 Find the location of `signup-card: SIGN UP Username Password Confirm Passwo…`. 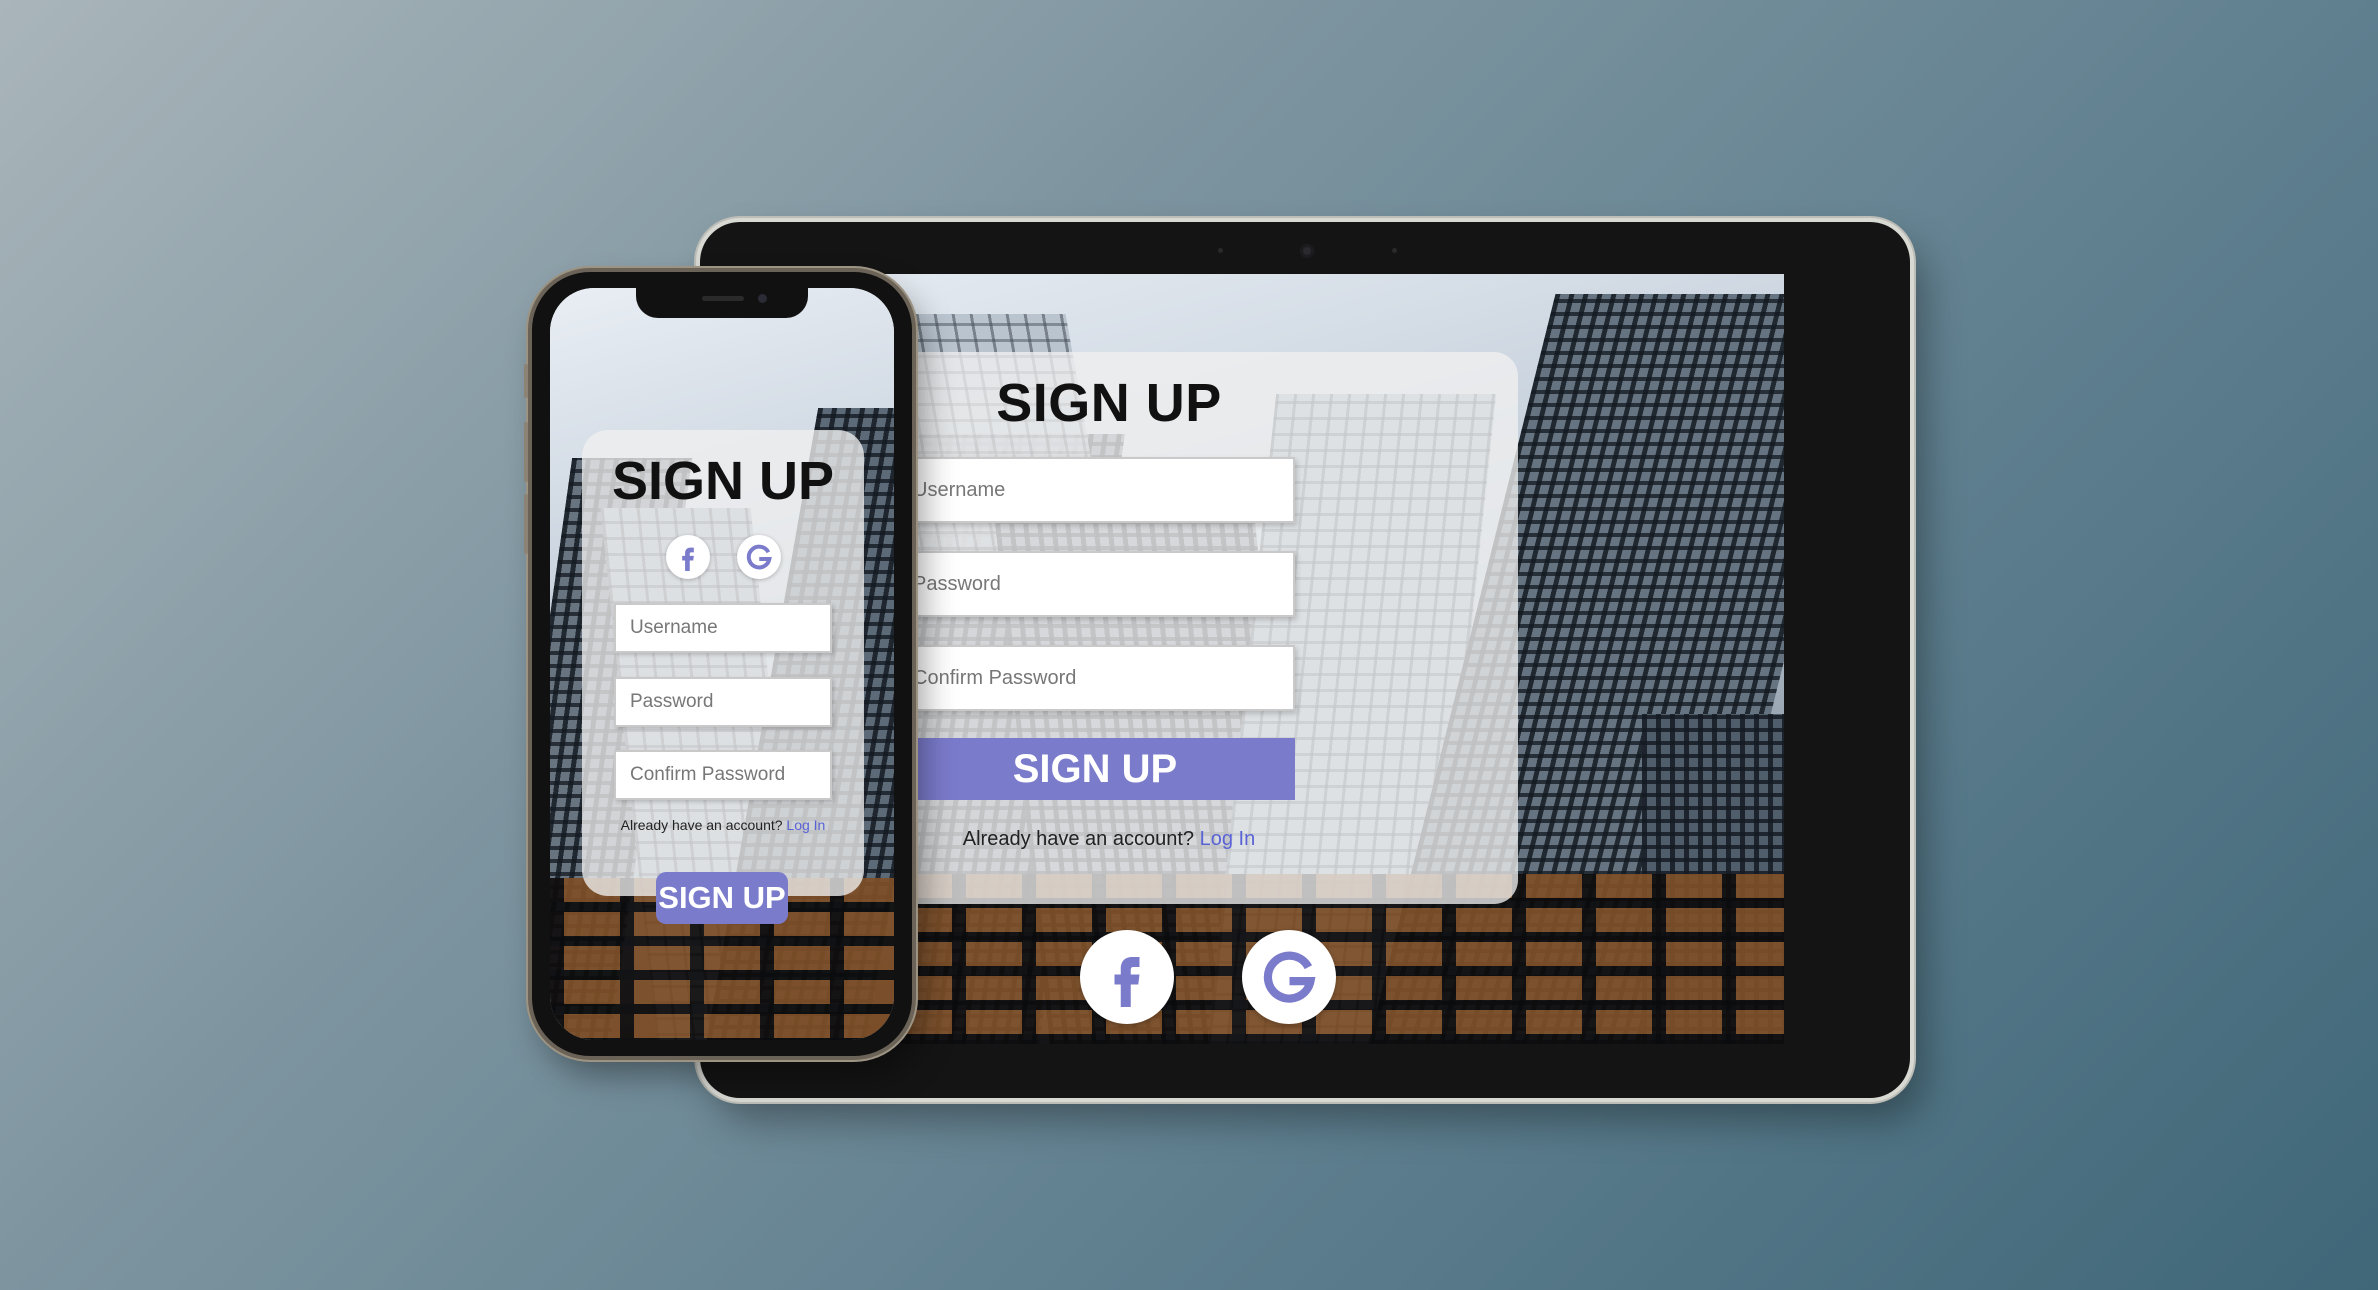

signup-card: SIGN UP Username Password Confirm Passwo… is located at coordinates (723, 663).